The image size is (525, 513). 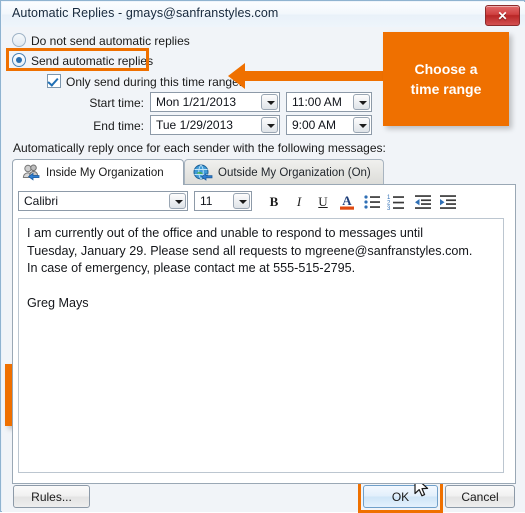 I want to click on numbered-list-button: 1 2 3, so click(x=396, y=202).